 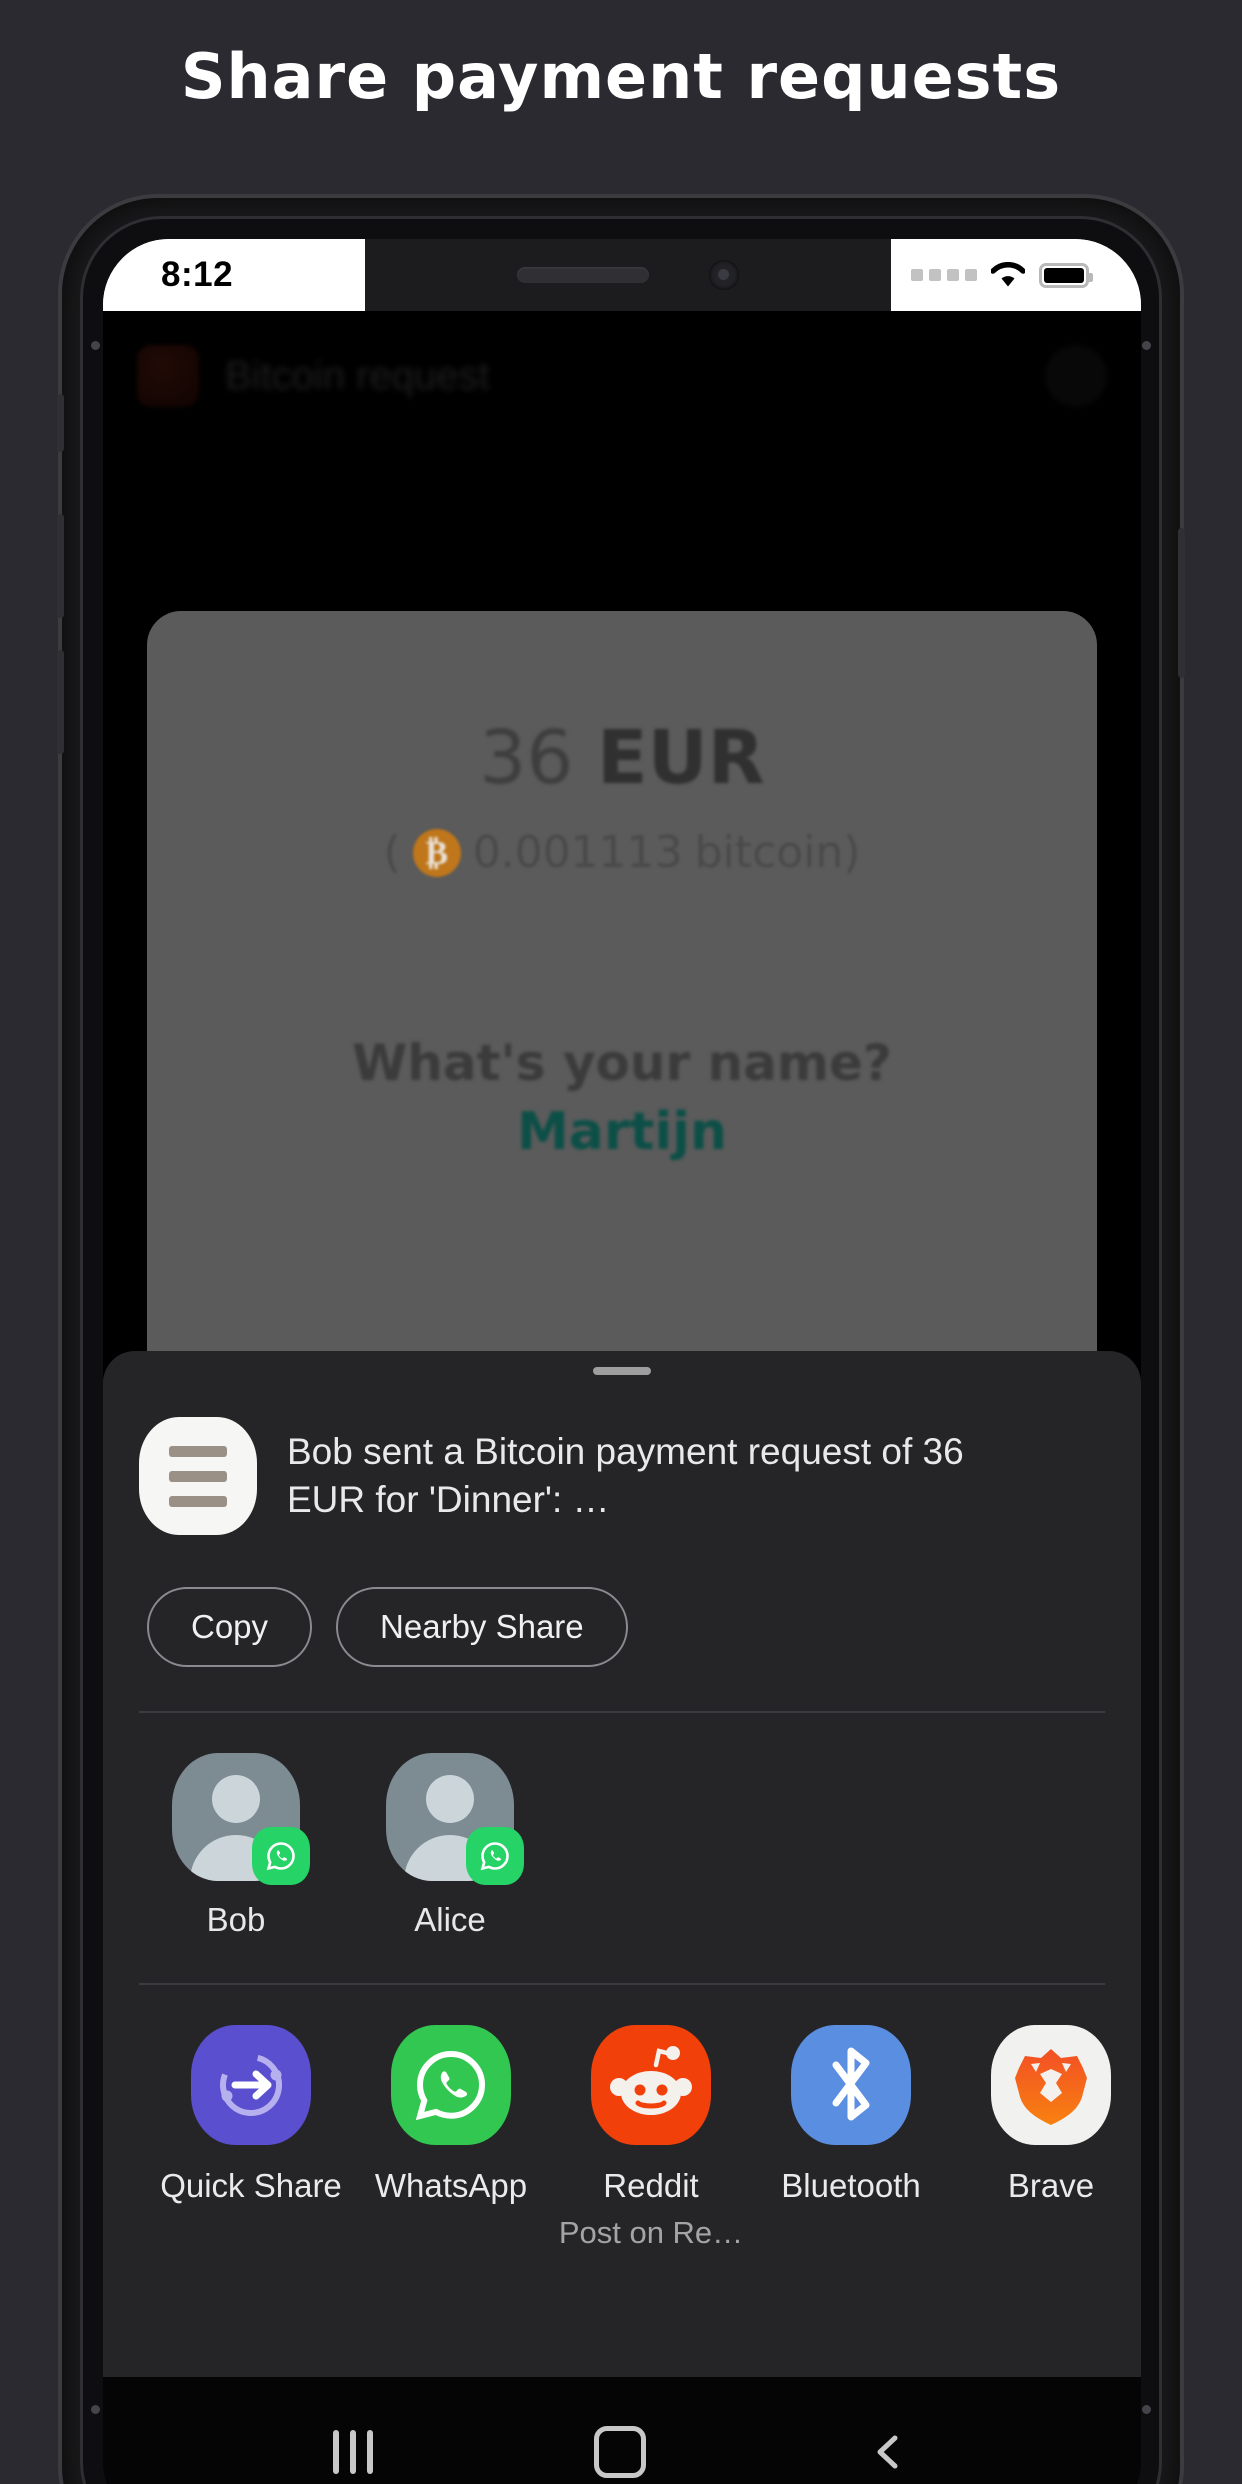 I want to click on brave-icon, so click(x=1051, y=2085).